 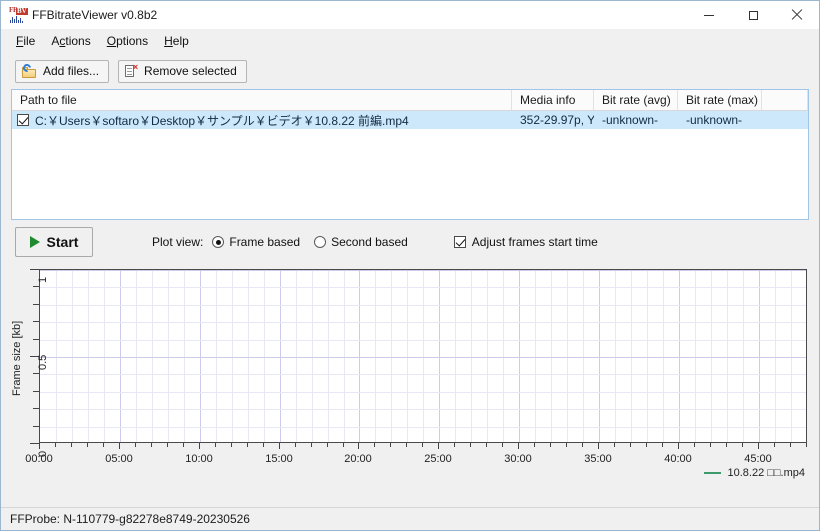 I want to click on start-button: Start, so click(x=54, y=242).